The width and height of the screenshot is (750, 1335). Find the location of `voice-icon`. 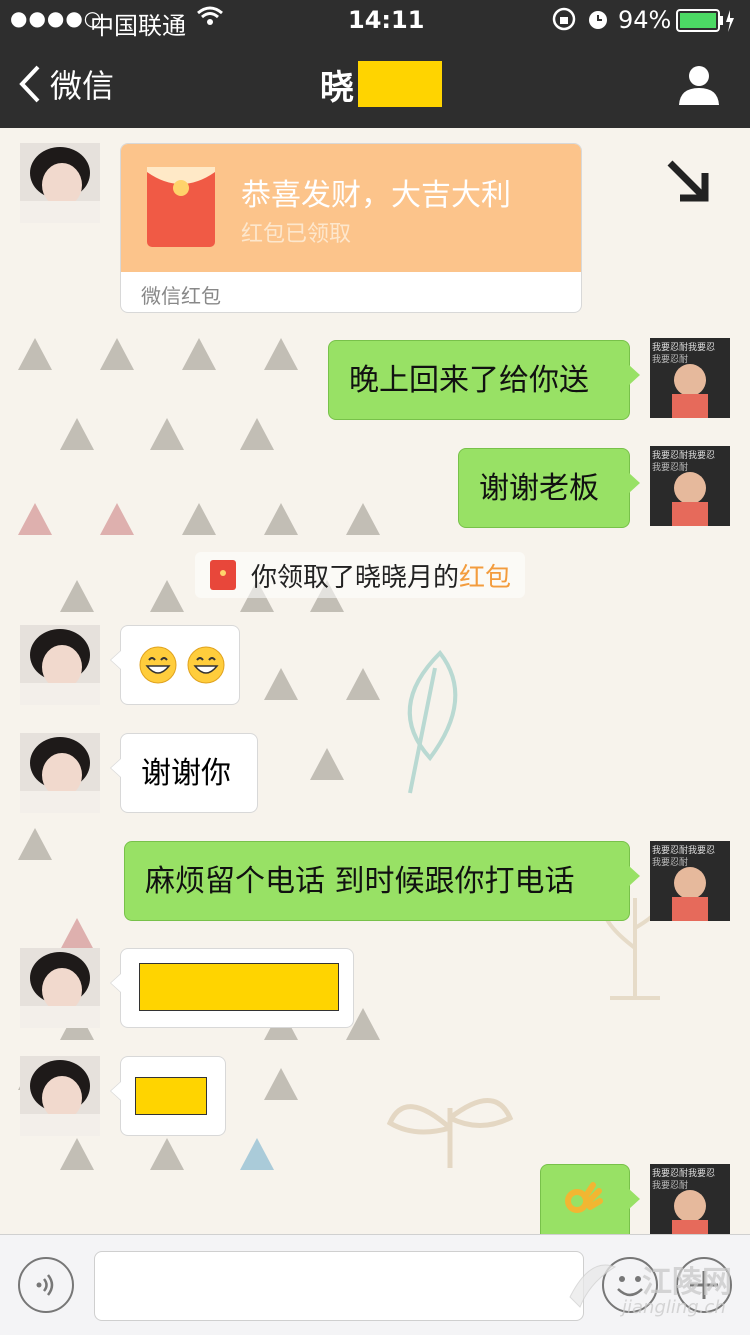

voice-icon is located at coordinates (45, 1285).